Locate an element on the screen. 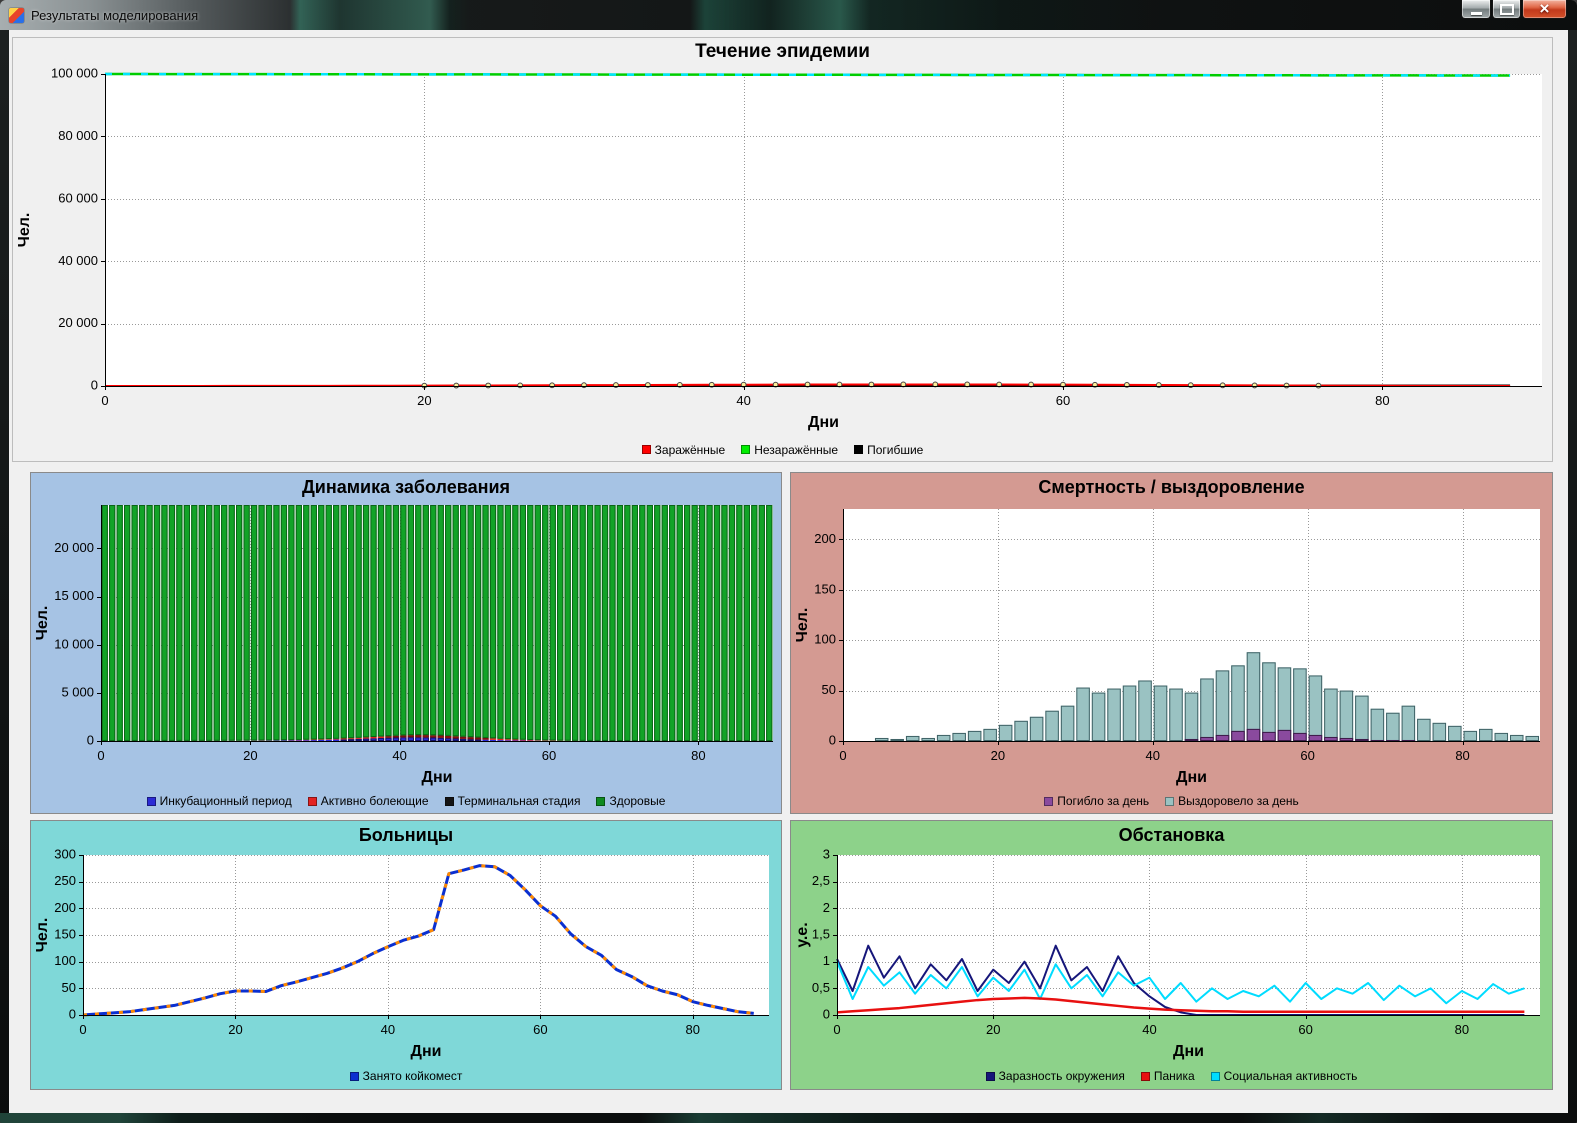 The height and width of the screenshot is (1123, 1577). legend-hospitals: Занято койкомест is located at coordinates (406, 1076).